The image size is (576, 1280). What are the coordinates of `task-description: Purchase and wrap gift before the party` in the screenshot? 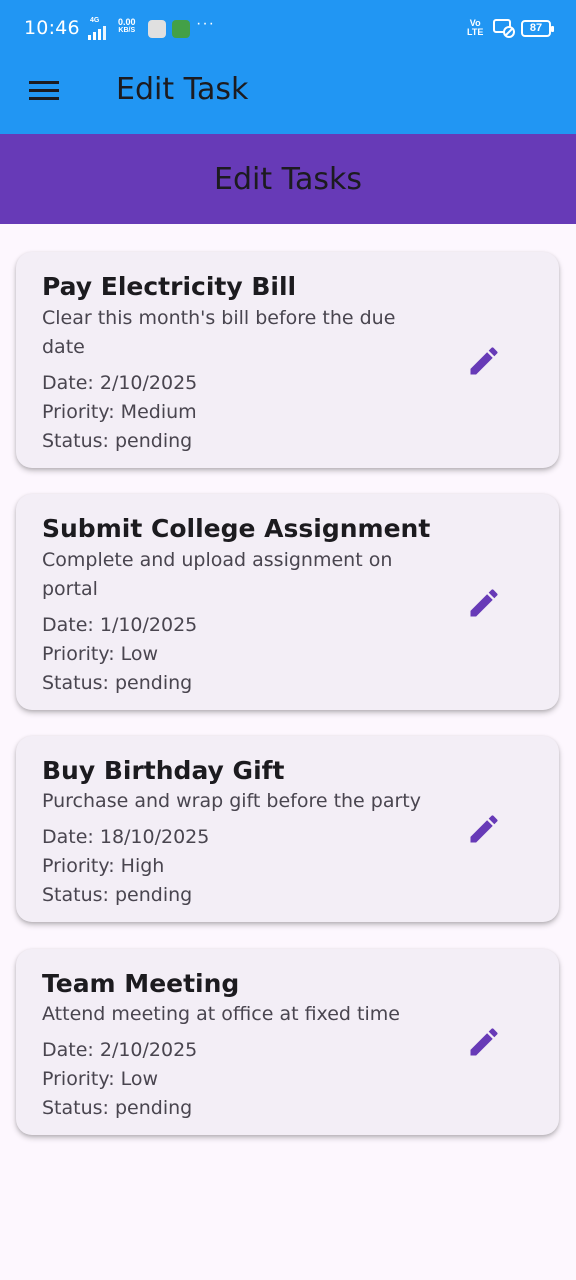 It's located at (231, 801).